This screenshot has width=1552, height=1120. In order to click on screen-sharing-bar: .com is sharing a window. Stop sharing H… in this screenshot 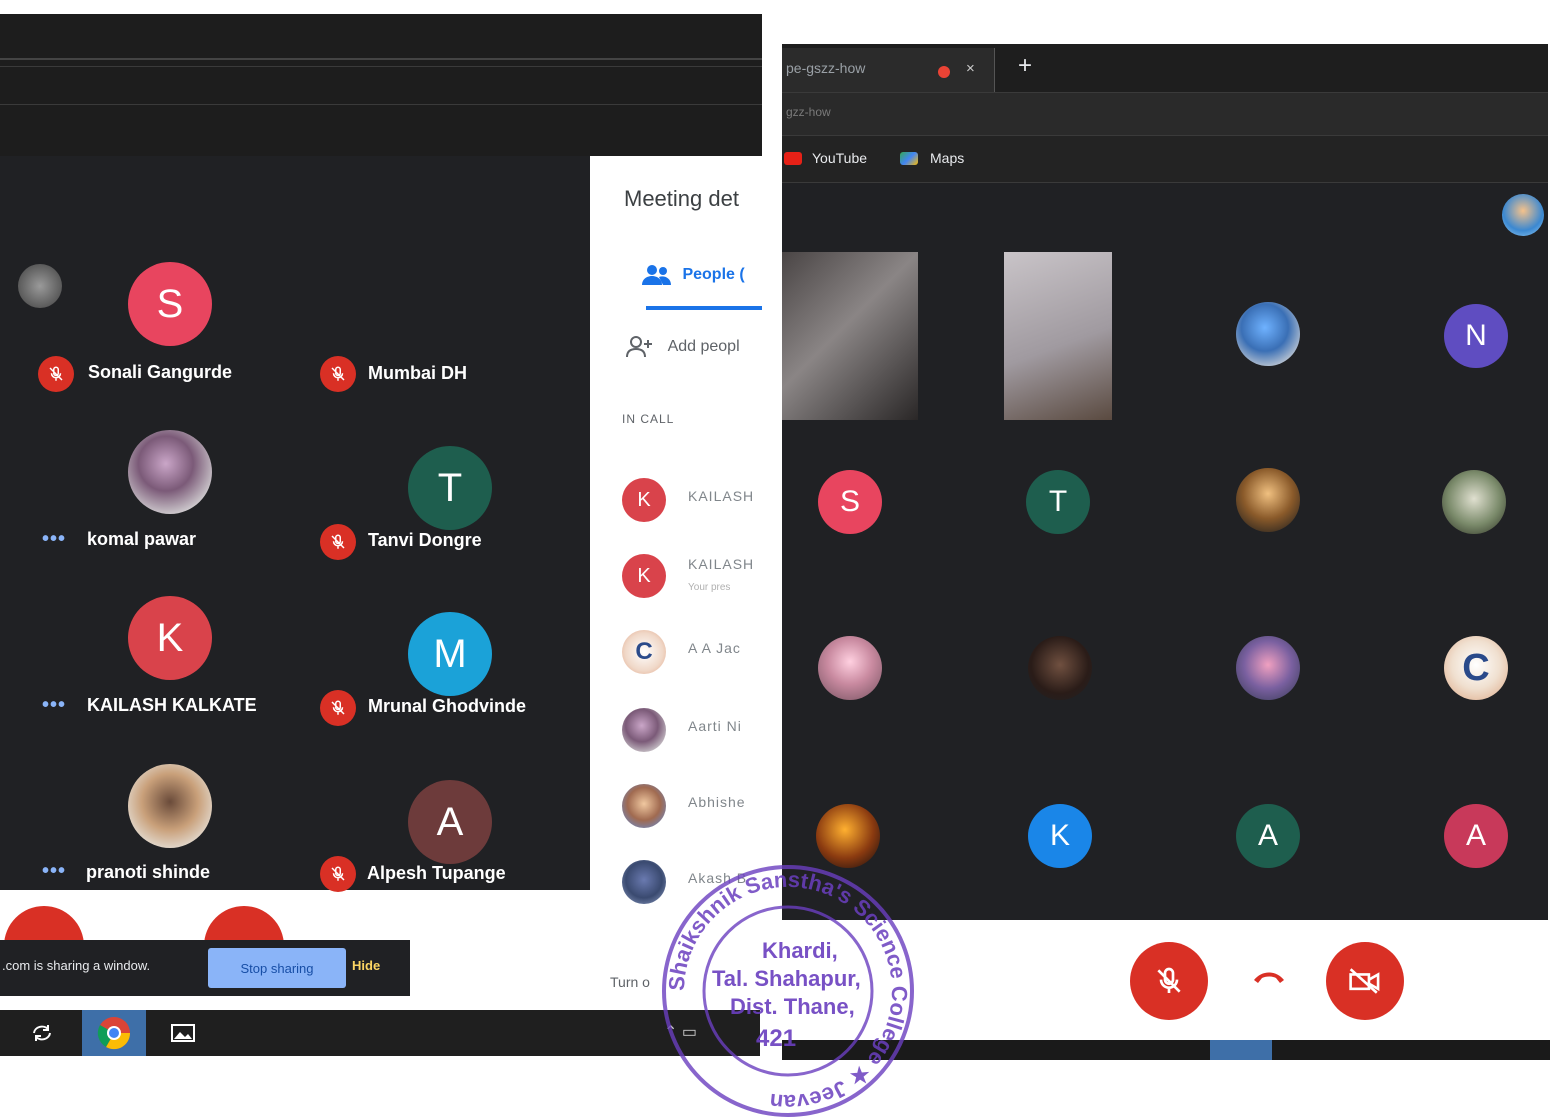, I will do `click(205, 968)`.